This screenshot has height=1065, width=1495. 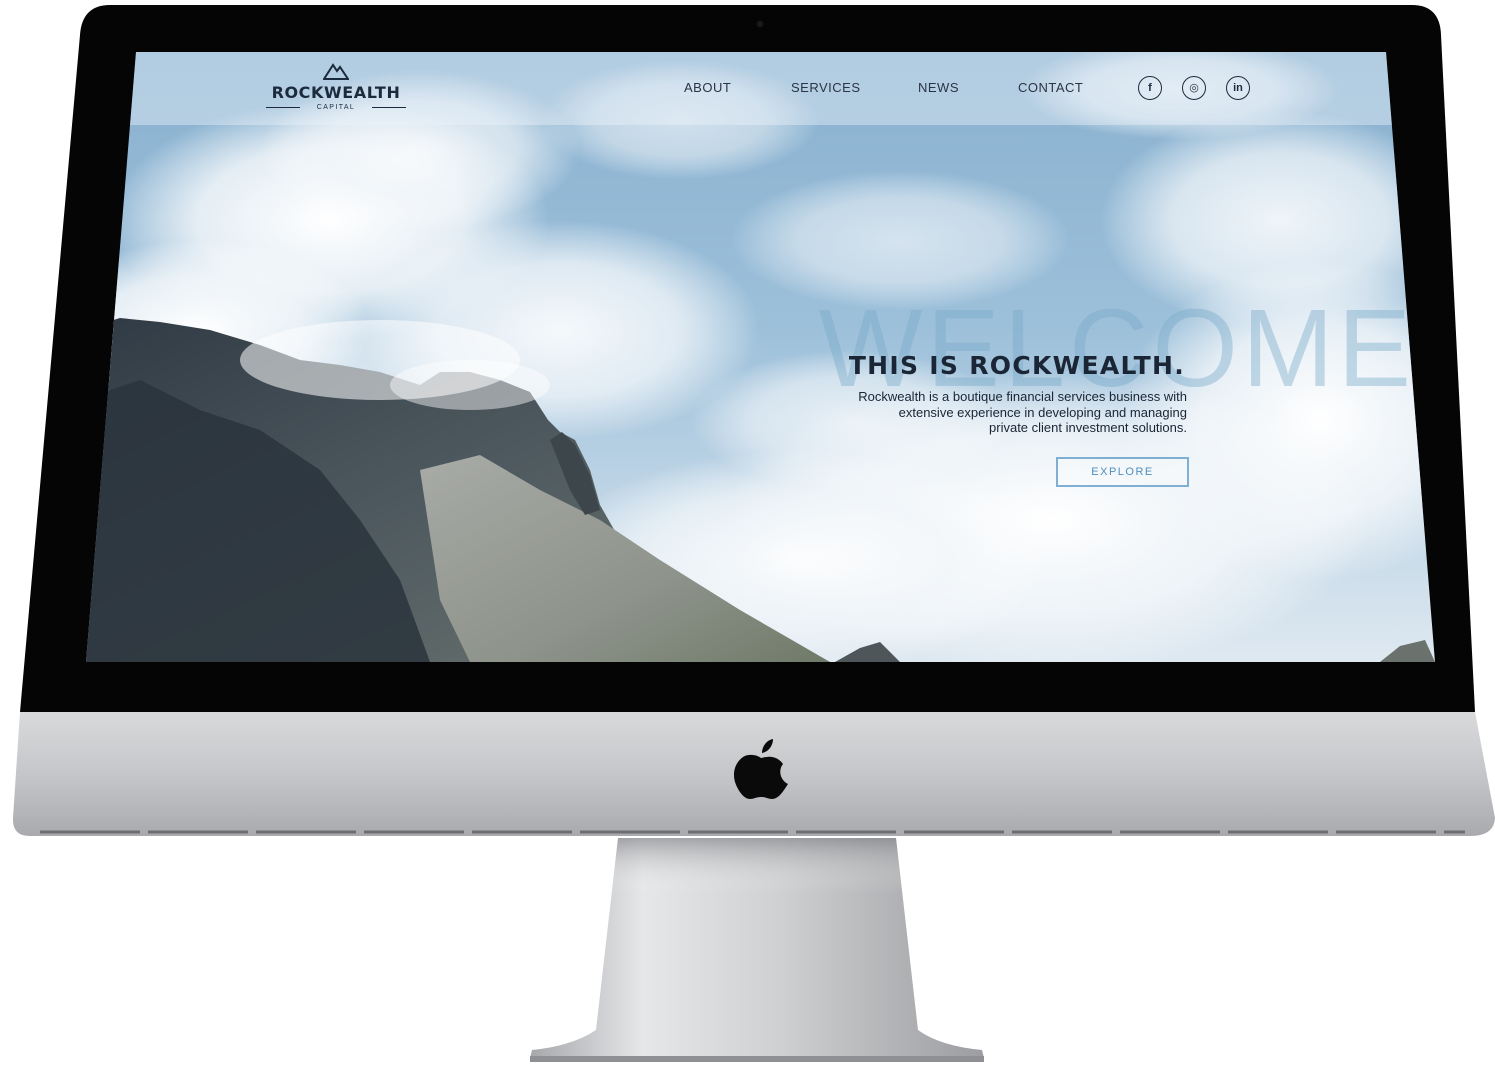 What do you see at coordinates (336, 71) in the screenshot?
I see `mountain-icon` at bounding box center [336, 71].